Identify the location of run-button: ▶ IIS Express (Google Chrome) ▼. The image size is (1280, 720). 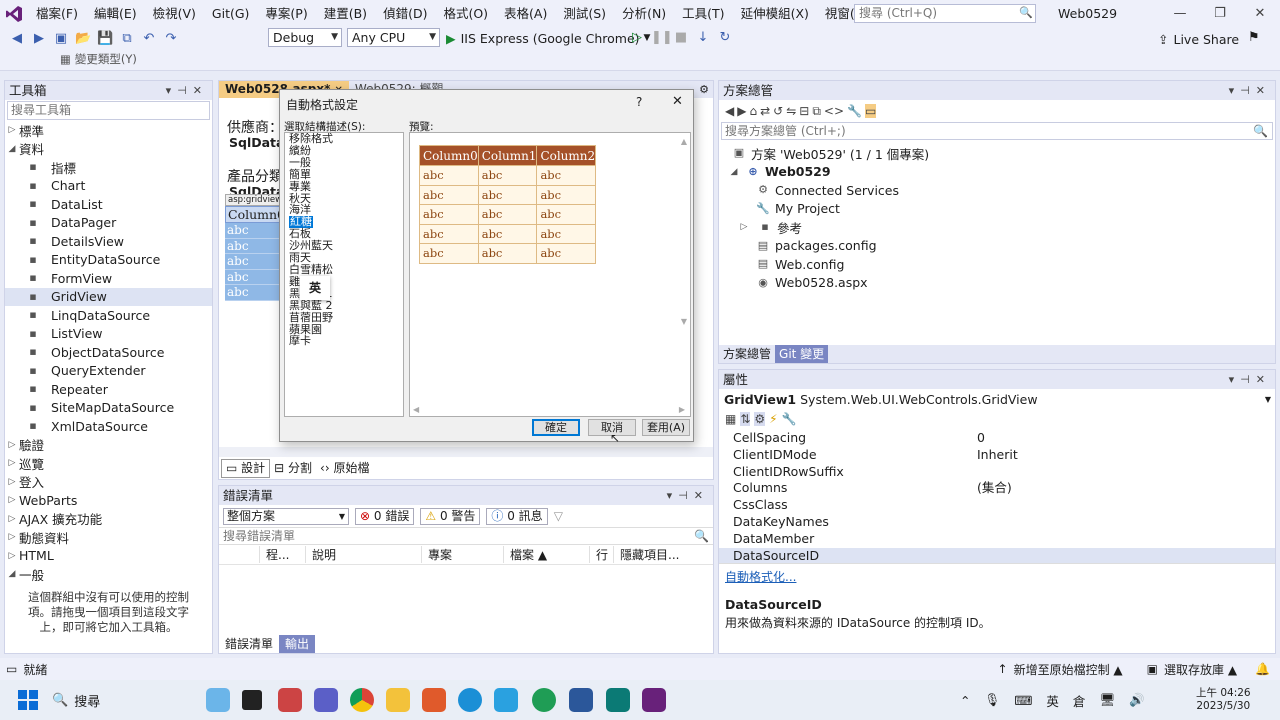
(548, 38).